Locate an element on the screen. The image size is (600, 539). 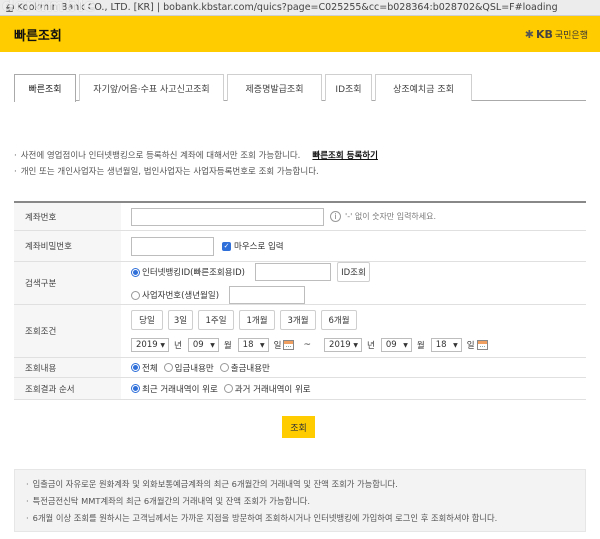
from-year-unit: 년 is located at coordinates (178, 346).